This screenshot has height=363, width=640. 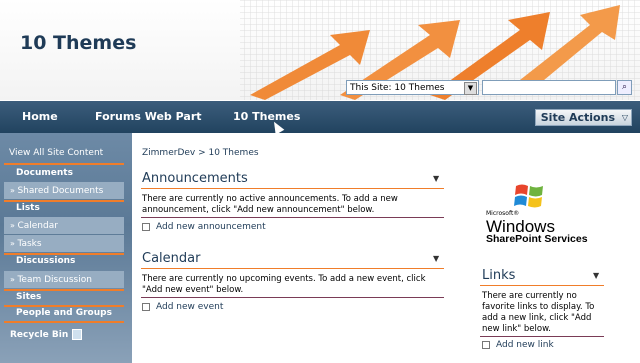 I want to click on nav-item-tasks: » Tasks, so click(x=64, y=243).